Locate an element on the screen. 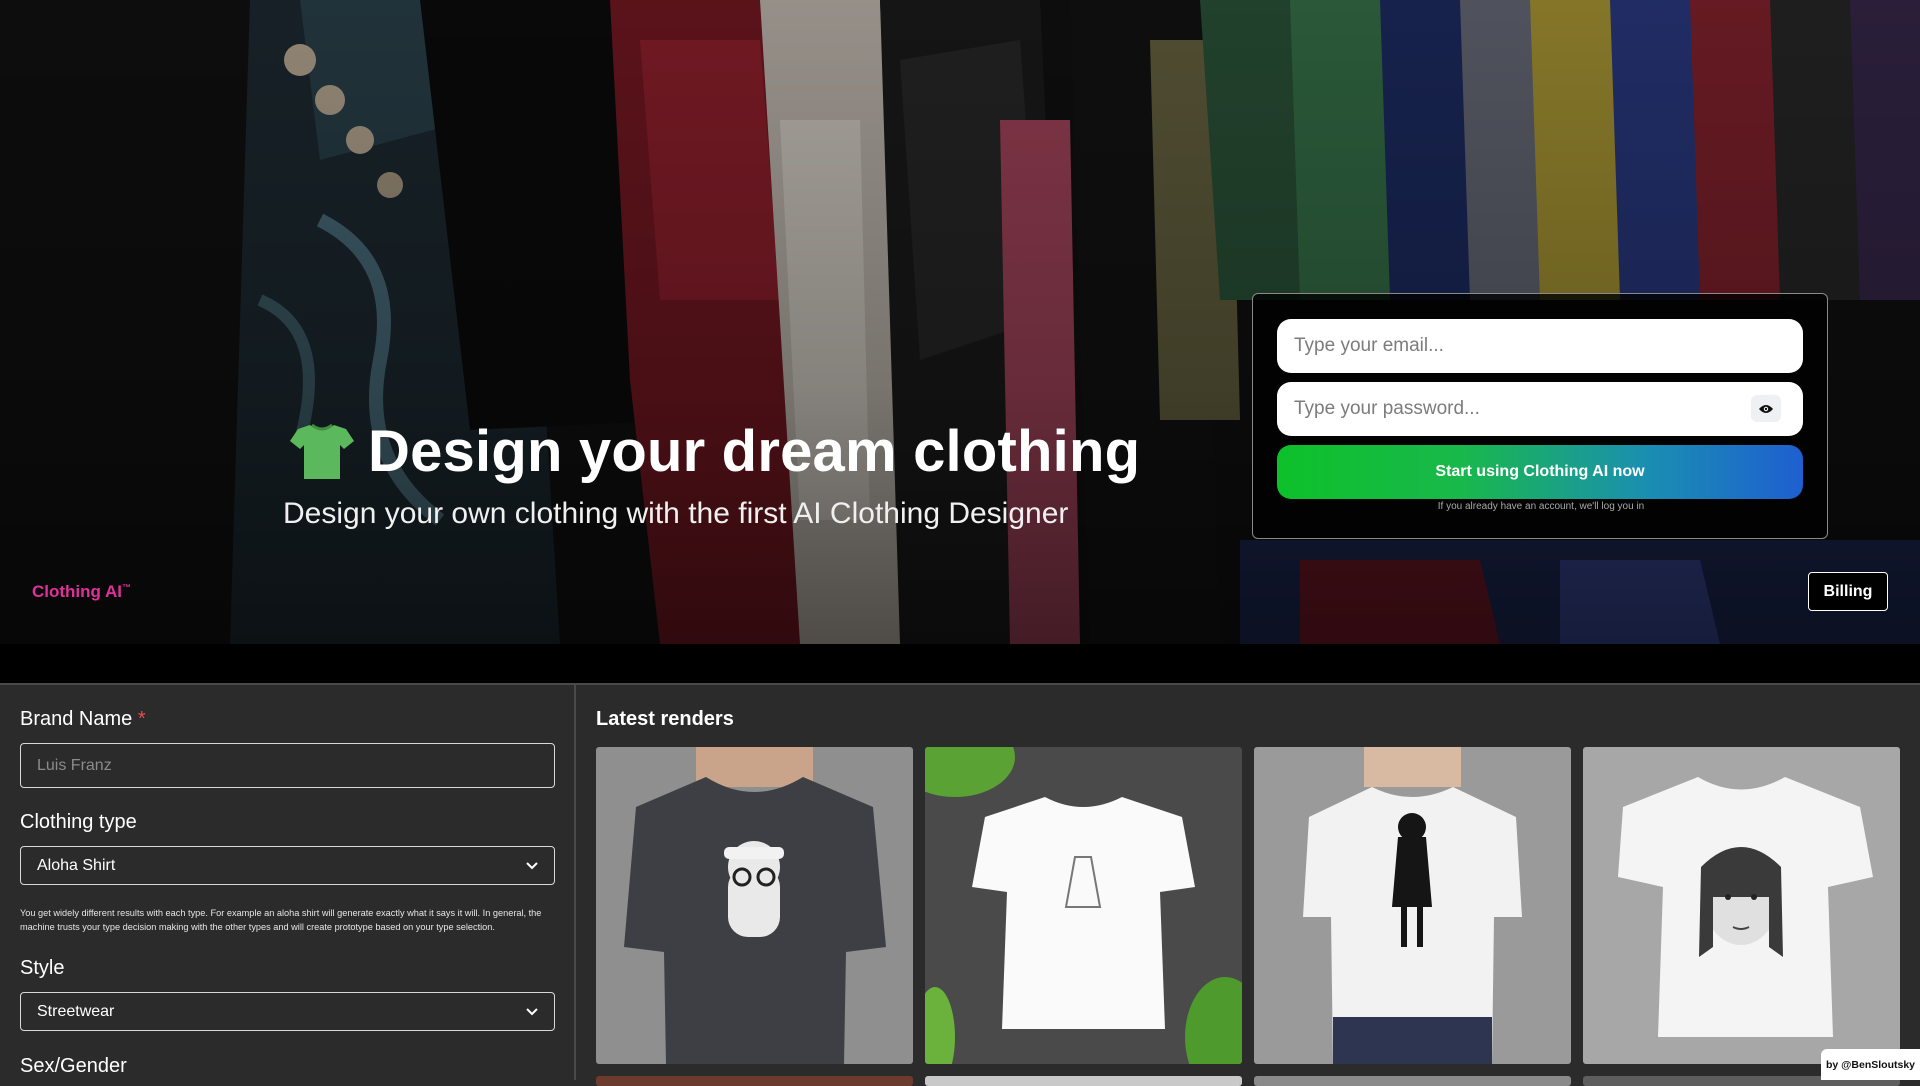 This screenshot has height=1086, width=1920. panel-divider is located at coordinates (575, 882).